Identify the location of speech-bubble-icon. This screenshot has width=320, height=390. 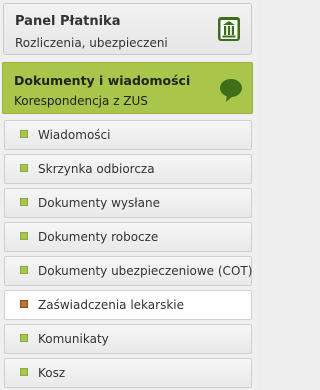
(231, 90).